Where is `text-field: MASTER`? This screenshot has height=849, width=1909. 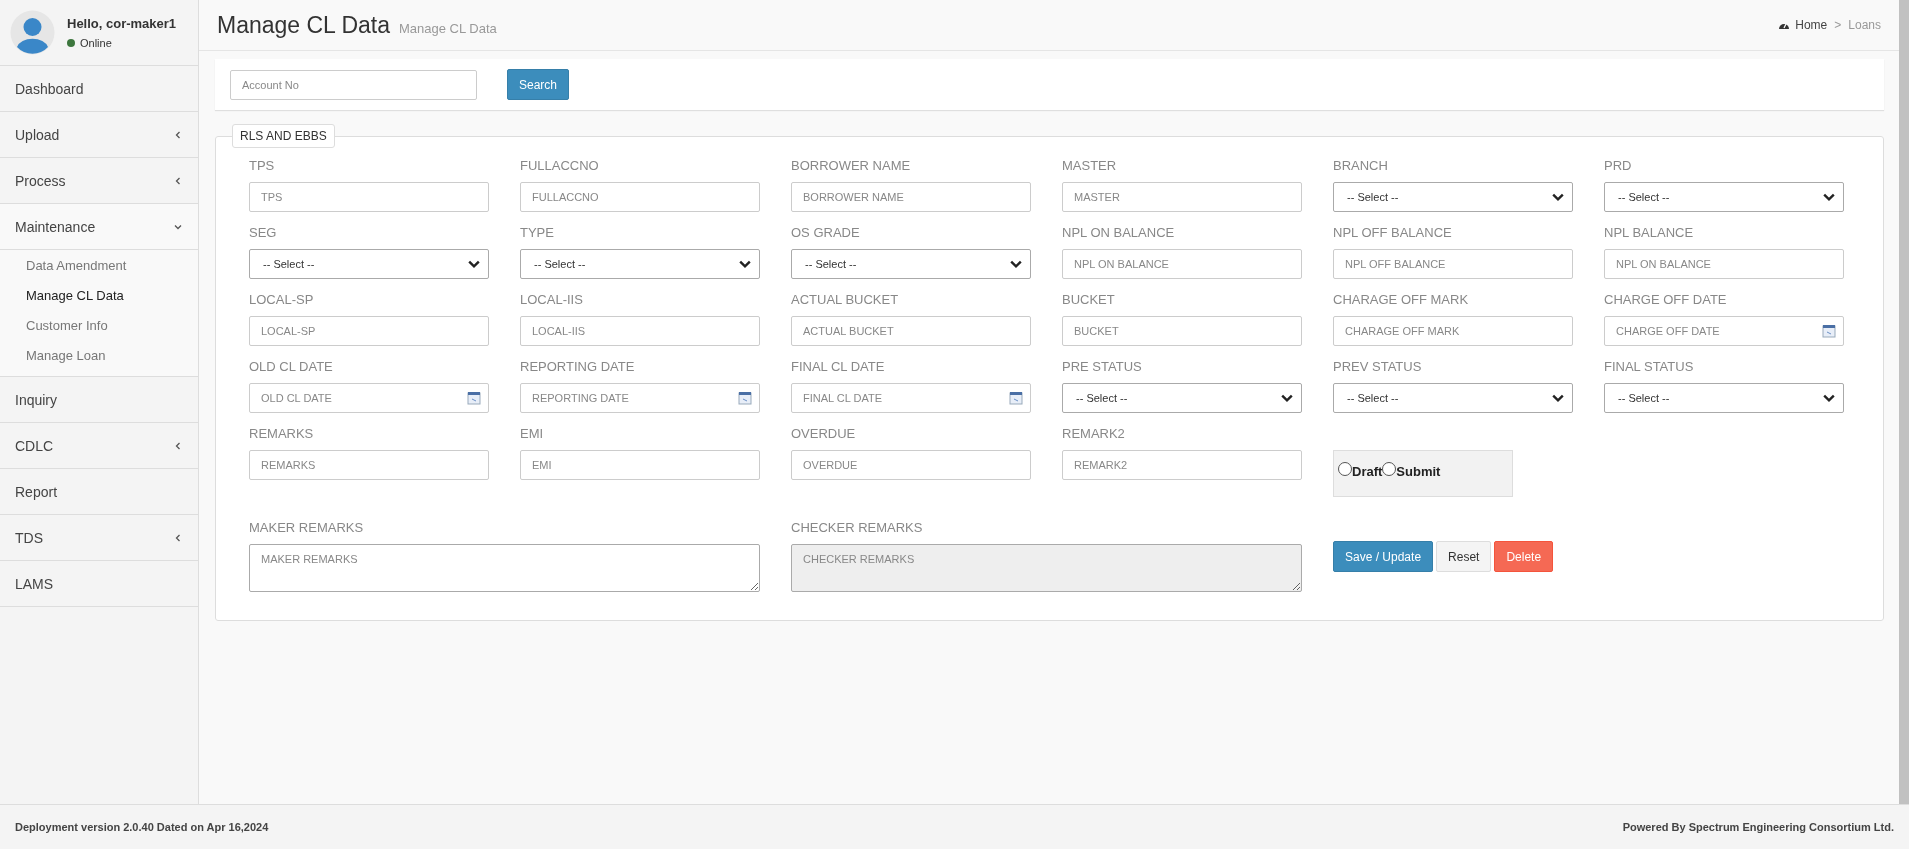 text-field: MASTER is located at coordinates (1182, 197).